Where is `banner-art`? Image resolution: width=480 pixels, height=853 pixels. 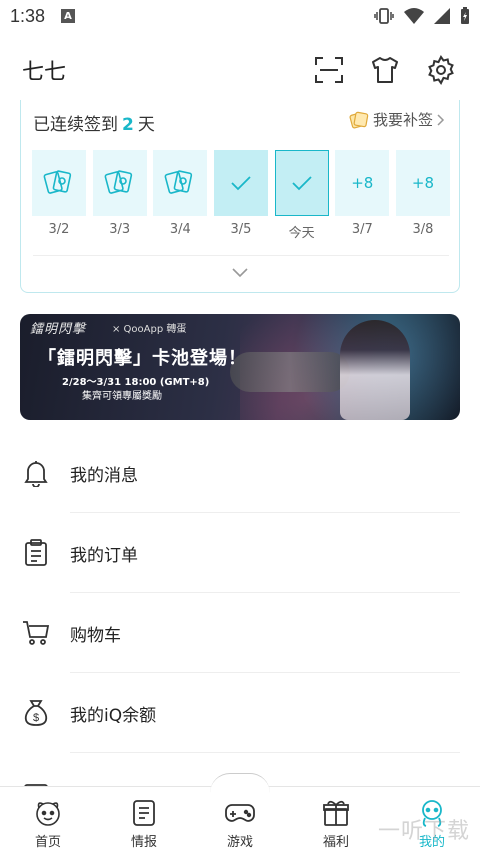
banner-art is located at coordinates (290, 372).